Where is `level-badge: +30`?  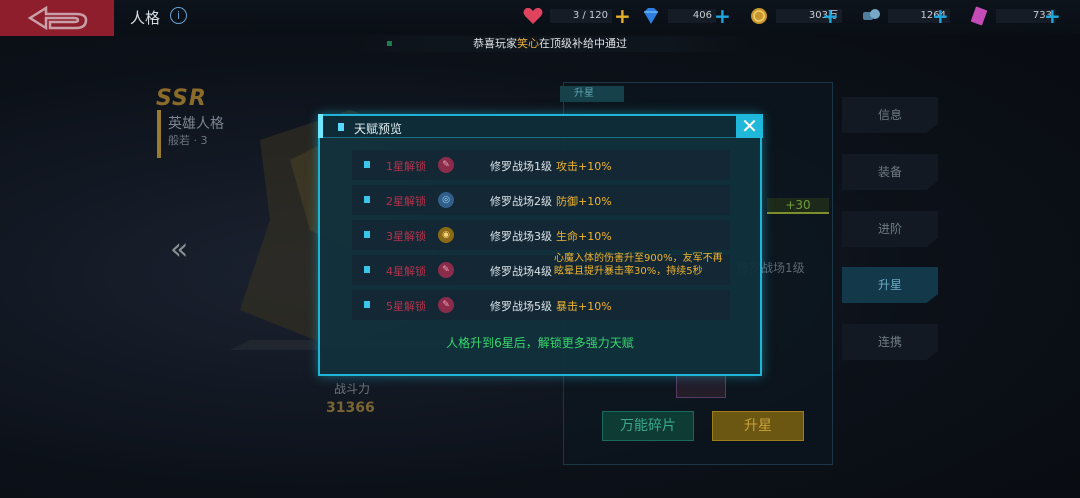
level-badge: +30 is located at coordinates (798, 206).